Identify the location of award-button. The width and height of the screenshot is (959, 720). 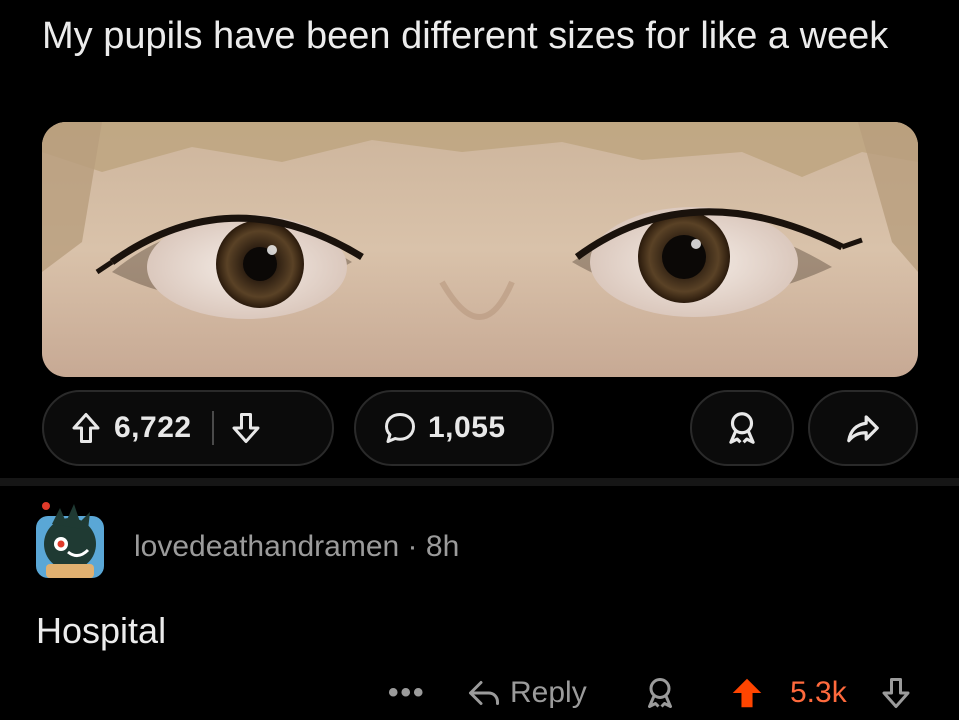
(742, 428).